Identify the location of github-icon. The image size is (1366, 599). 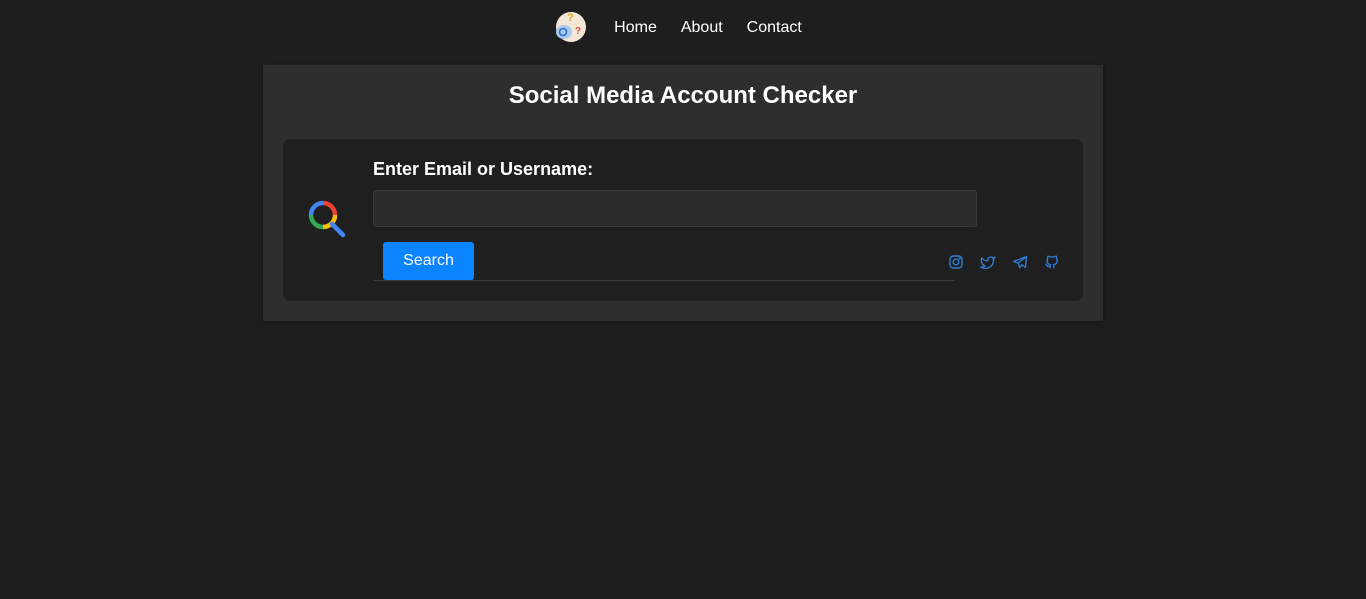
(1052, 262).